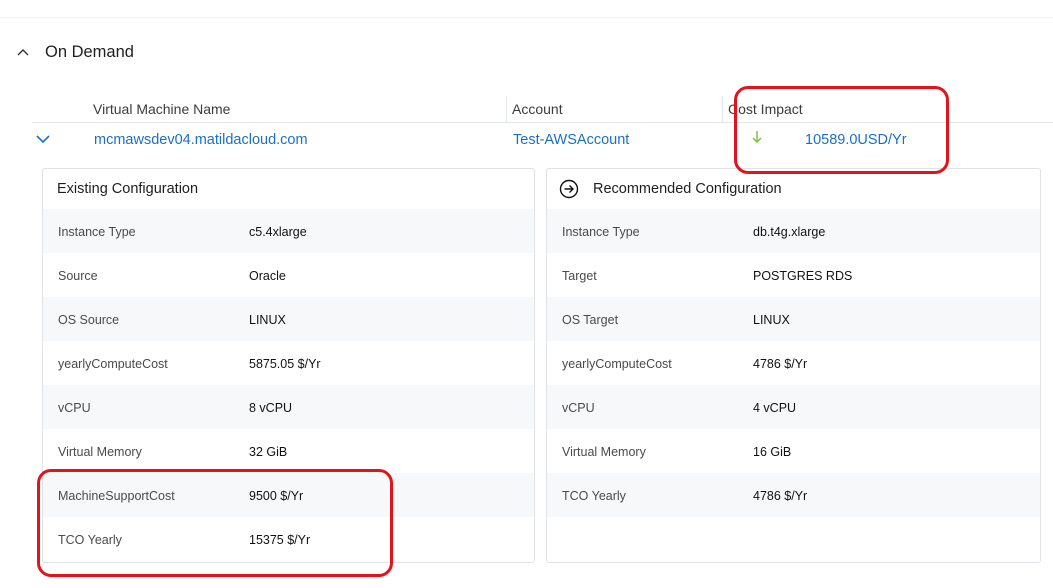 This screenshot has width=1053, height=588. I want to click on account-link: Test-AWSAccount, so click(571, 140).